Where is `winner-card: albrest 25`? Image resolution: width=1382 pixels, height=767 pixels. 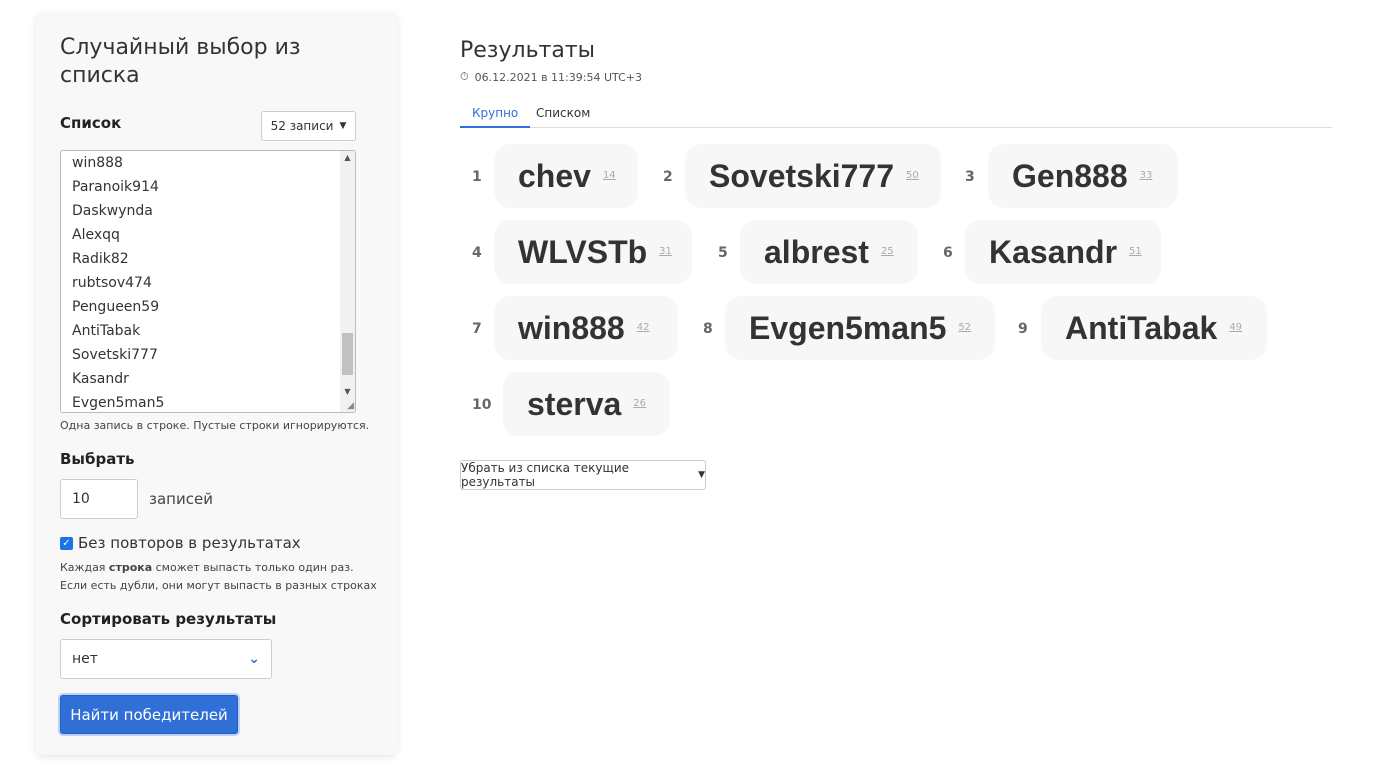
winner-card: albrest 25 is located at coordinates (829, 252).